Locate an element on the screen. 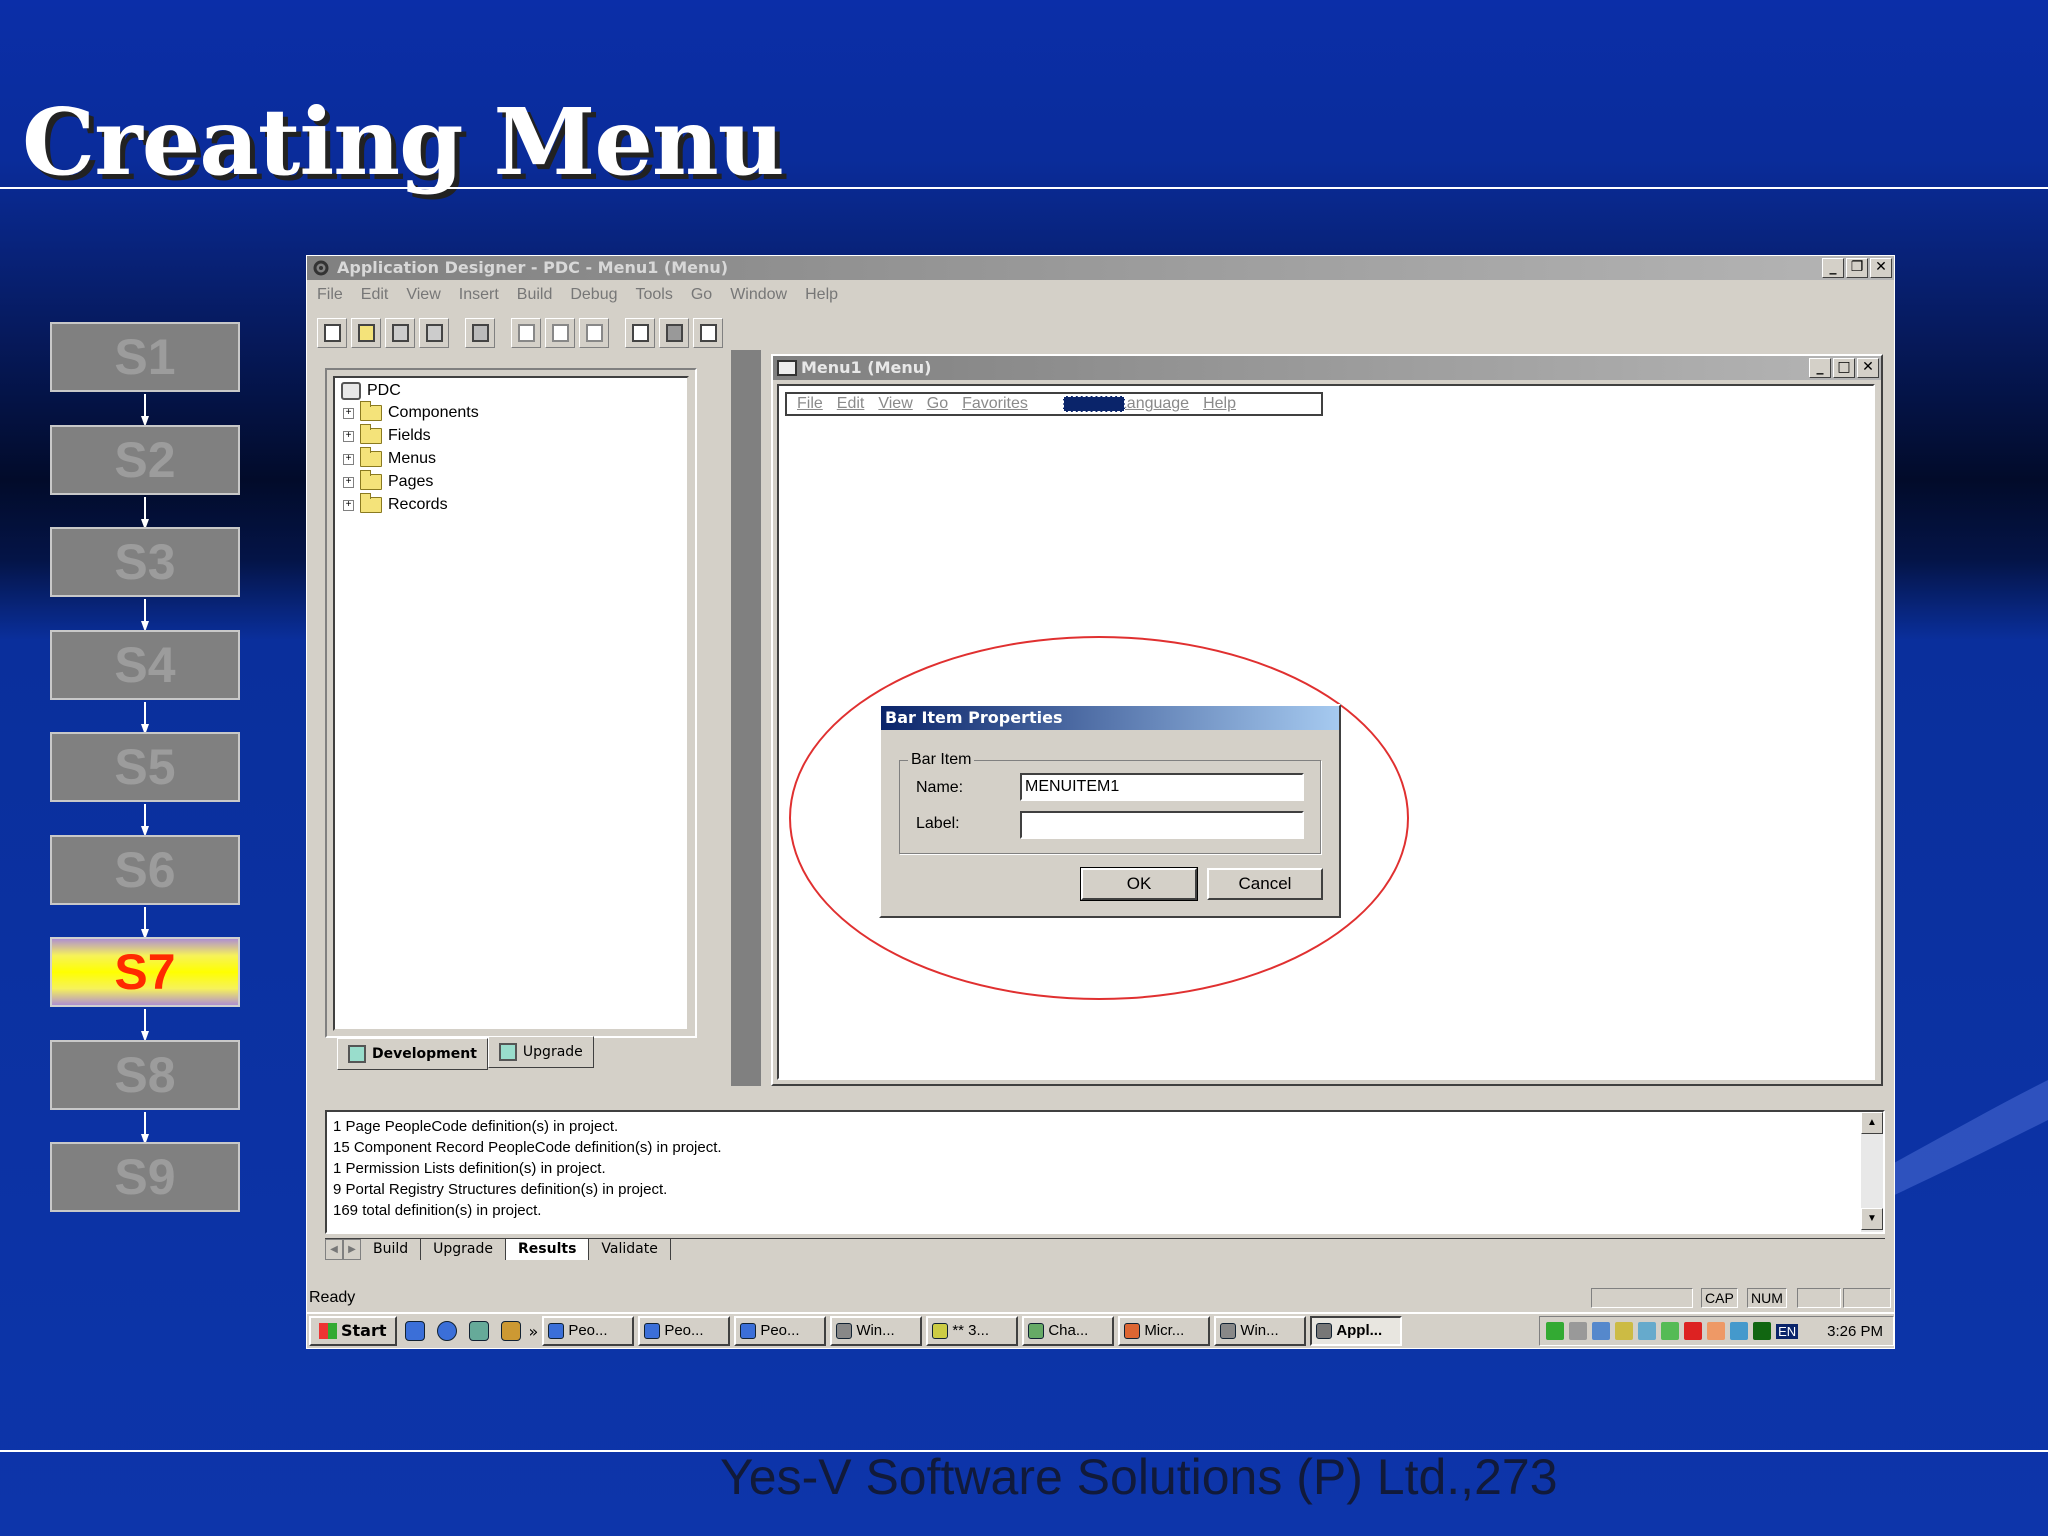 This screenshot has width=2048, height=1536. copy-button is located at coordinates (560, 333).